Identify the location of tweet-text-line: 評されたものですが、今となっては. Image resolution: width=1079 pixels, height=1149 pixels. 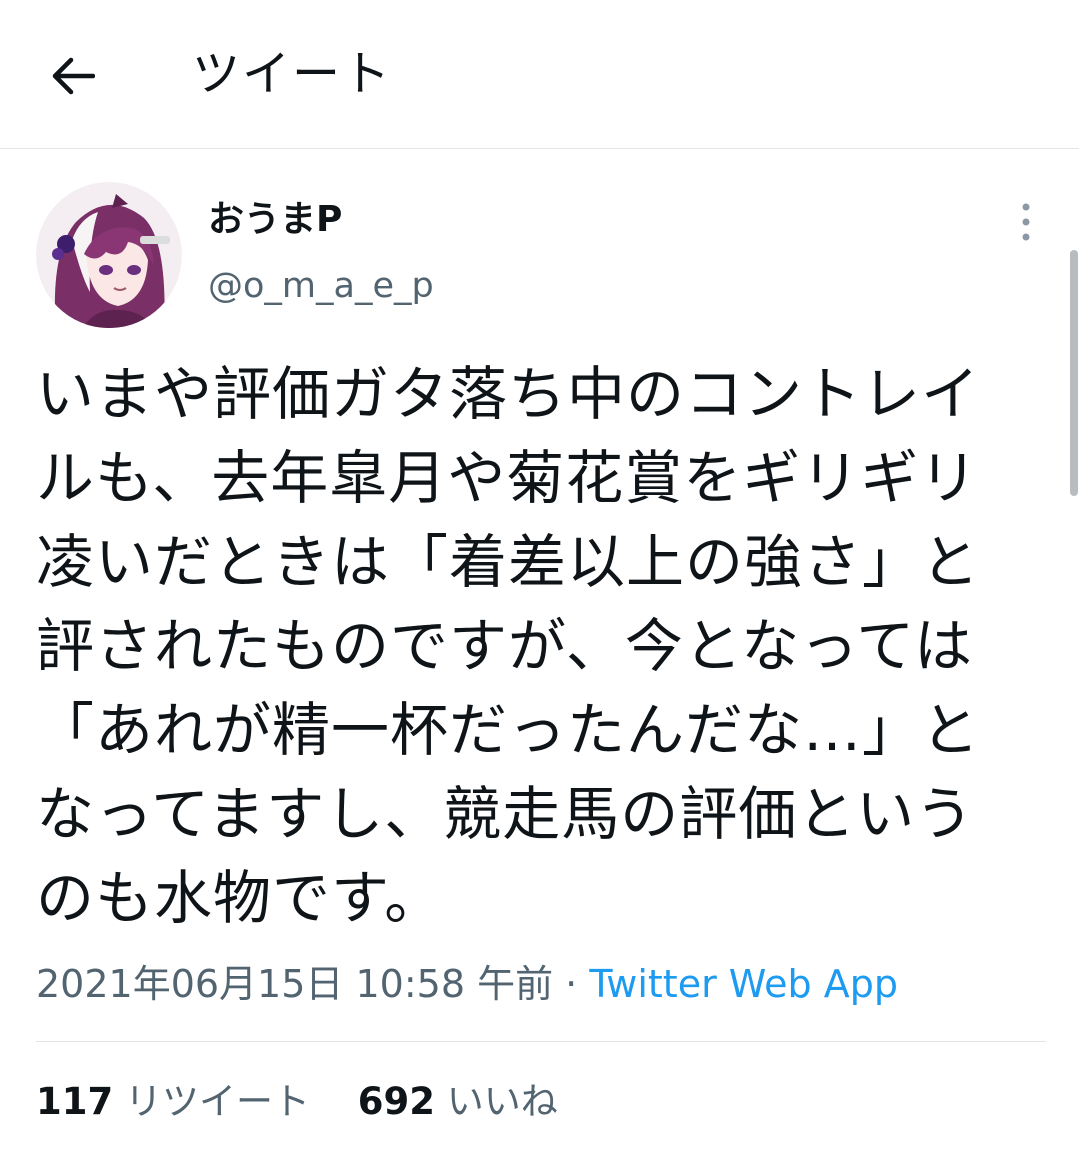
(505, 646).